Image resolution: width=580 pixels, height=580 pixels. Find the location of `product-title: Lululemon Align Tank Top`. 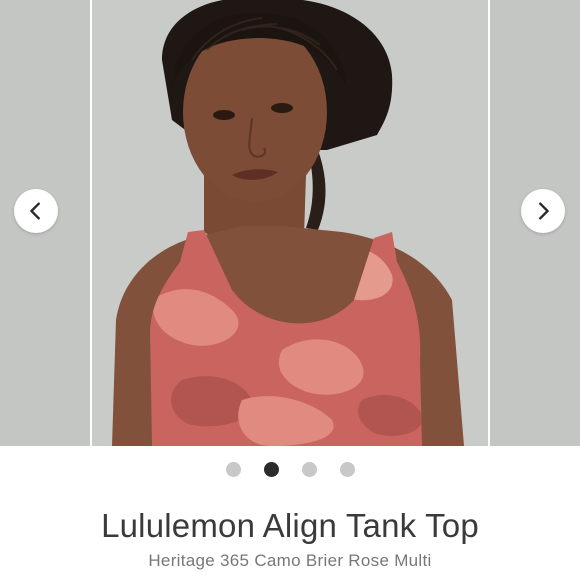

product-title: Lululemon Align Tank Top is located at coordinates (290, 525).